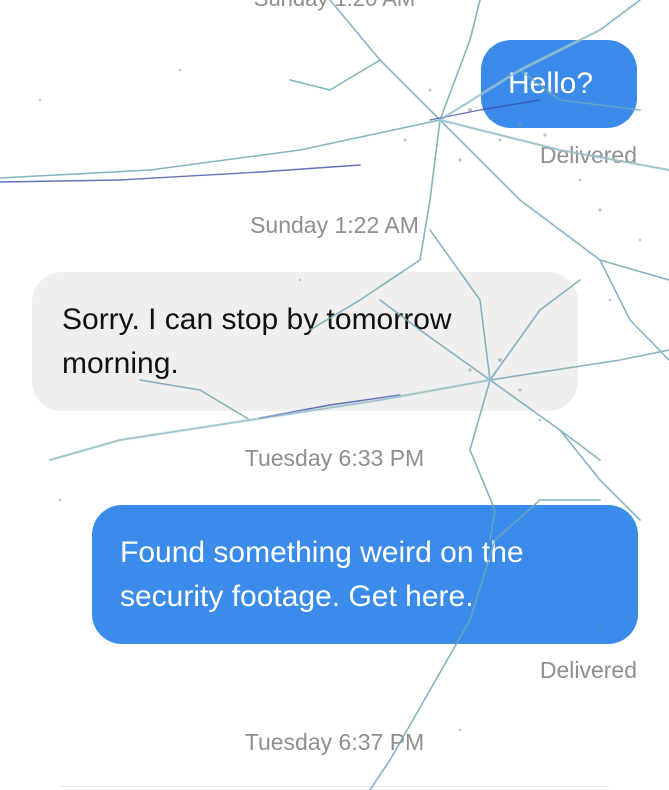 The image size is (669, 790). I want to click on message-text: Sorry. I can stop by tomorrow morning., so click(257, 341).